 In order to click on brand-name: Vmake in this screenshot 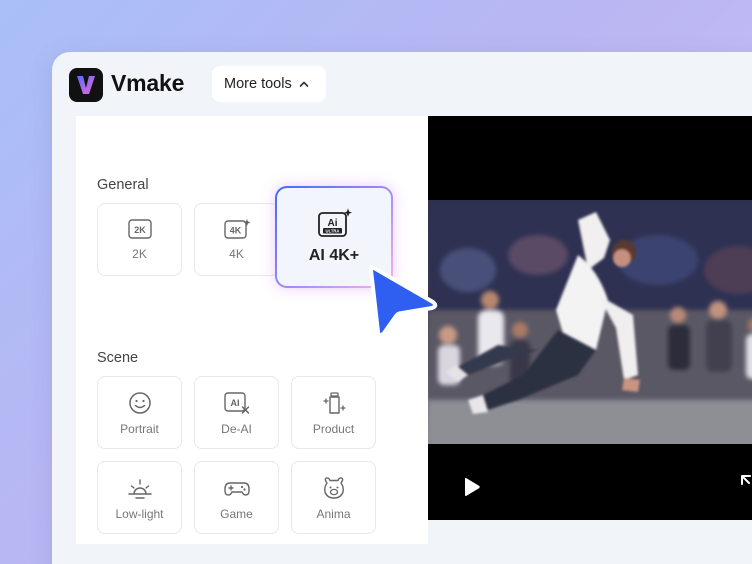, I will do `click(147, 83)`.